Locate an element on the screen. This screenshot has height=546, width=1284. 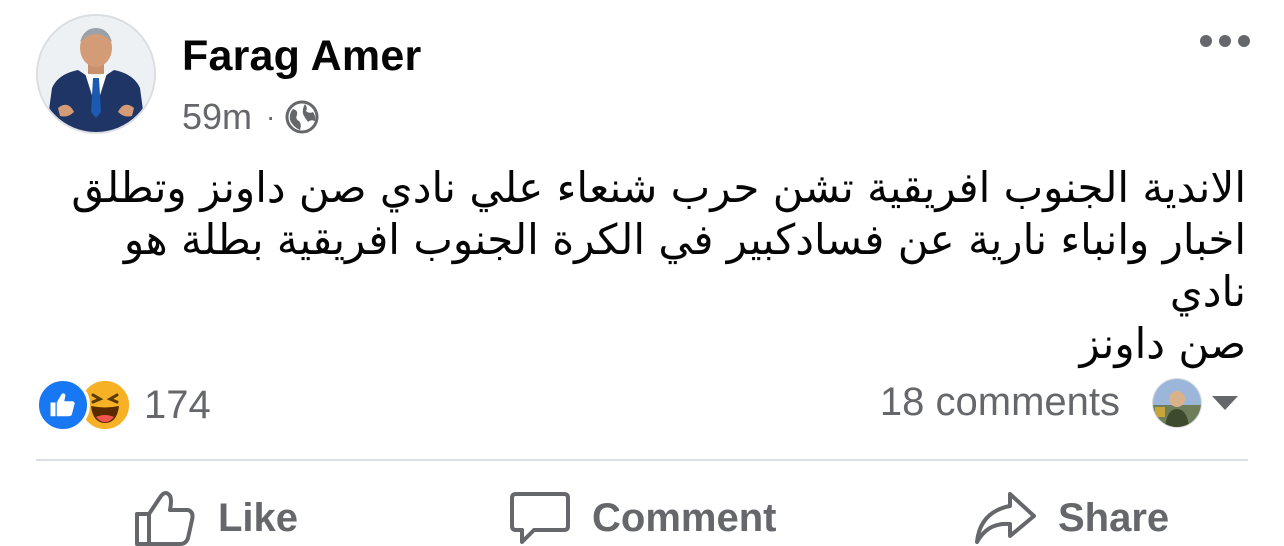
more-options-icon is located at coordinates (1225, 41).